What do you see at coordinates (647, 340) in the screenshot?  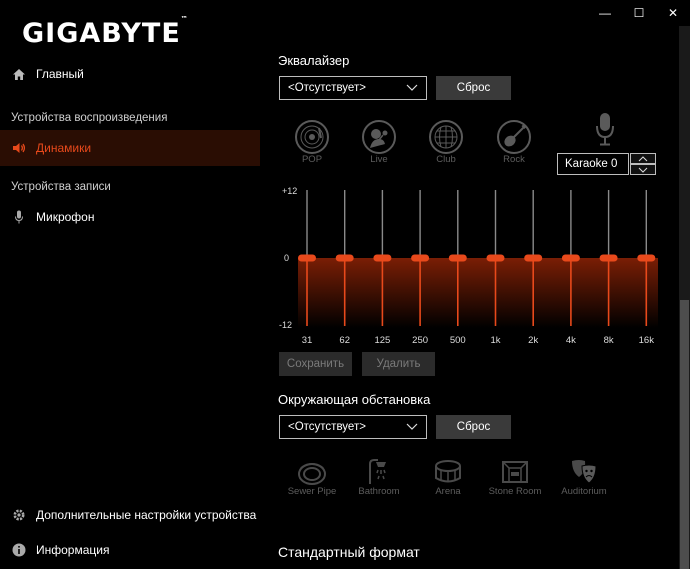 I see `eq-frequency-label: 16k` at bounding box center [647, 340].